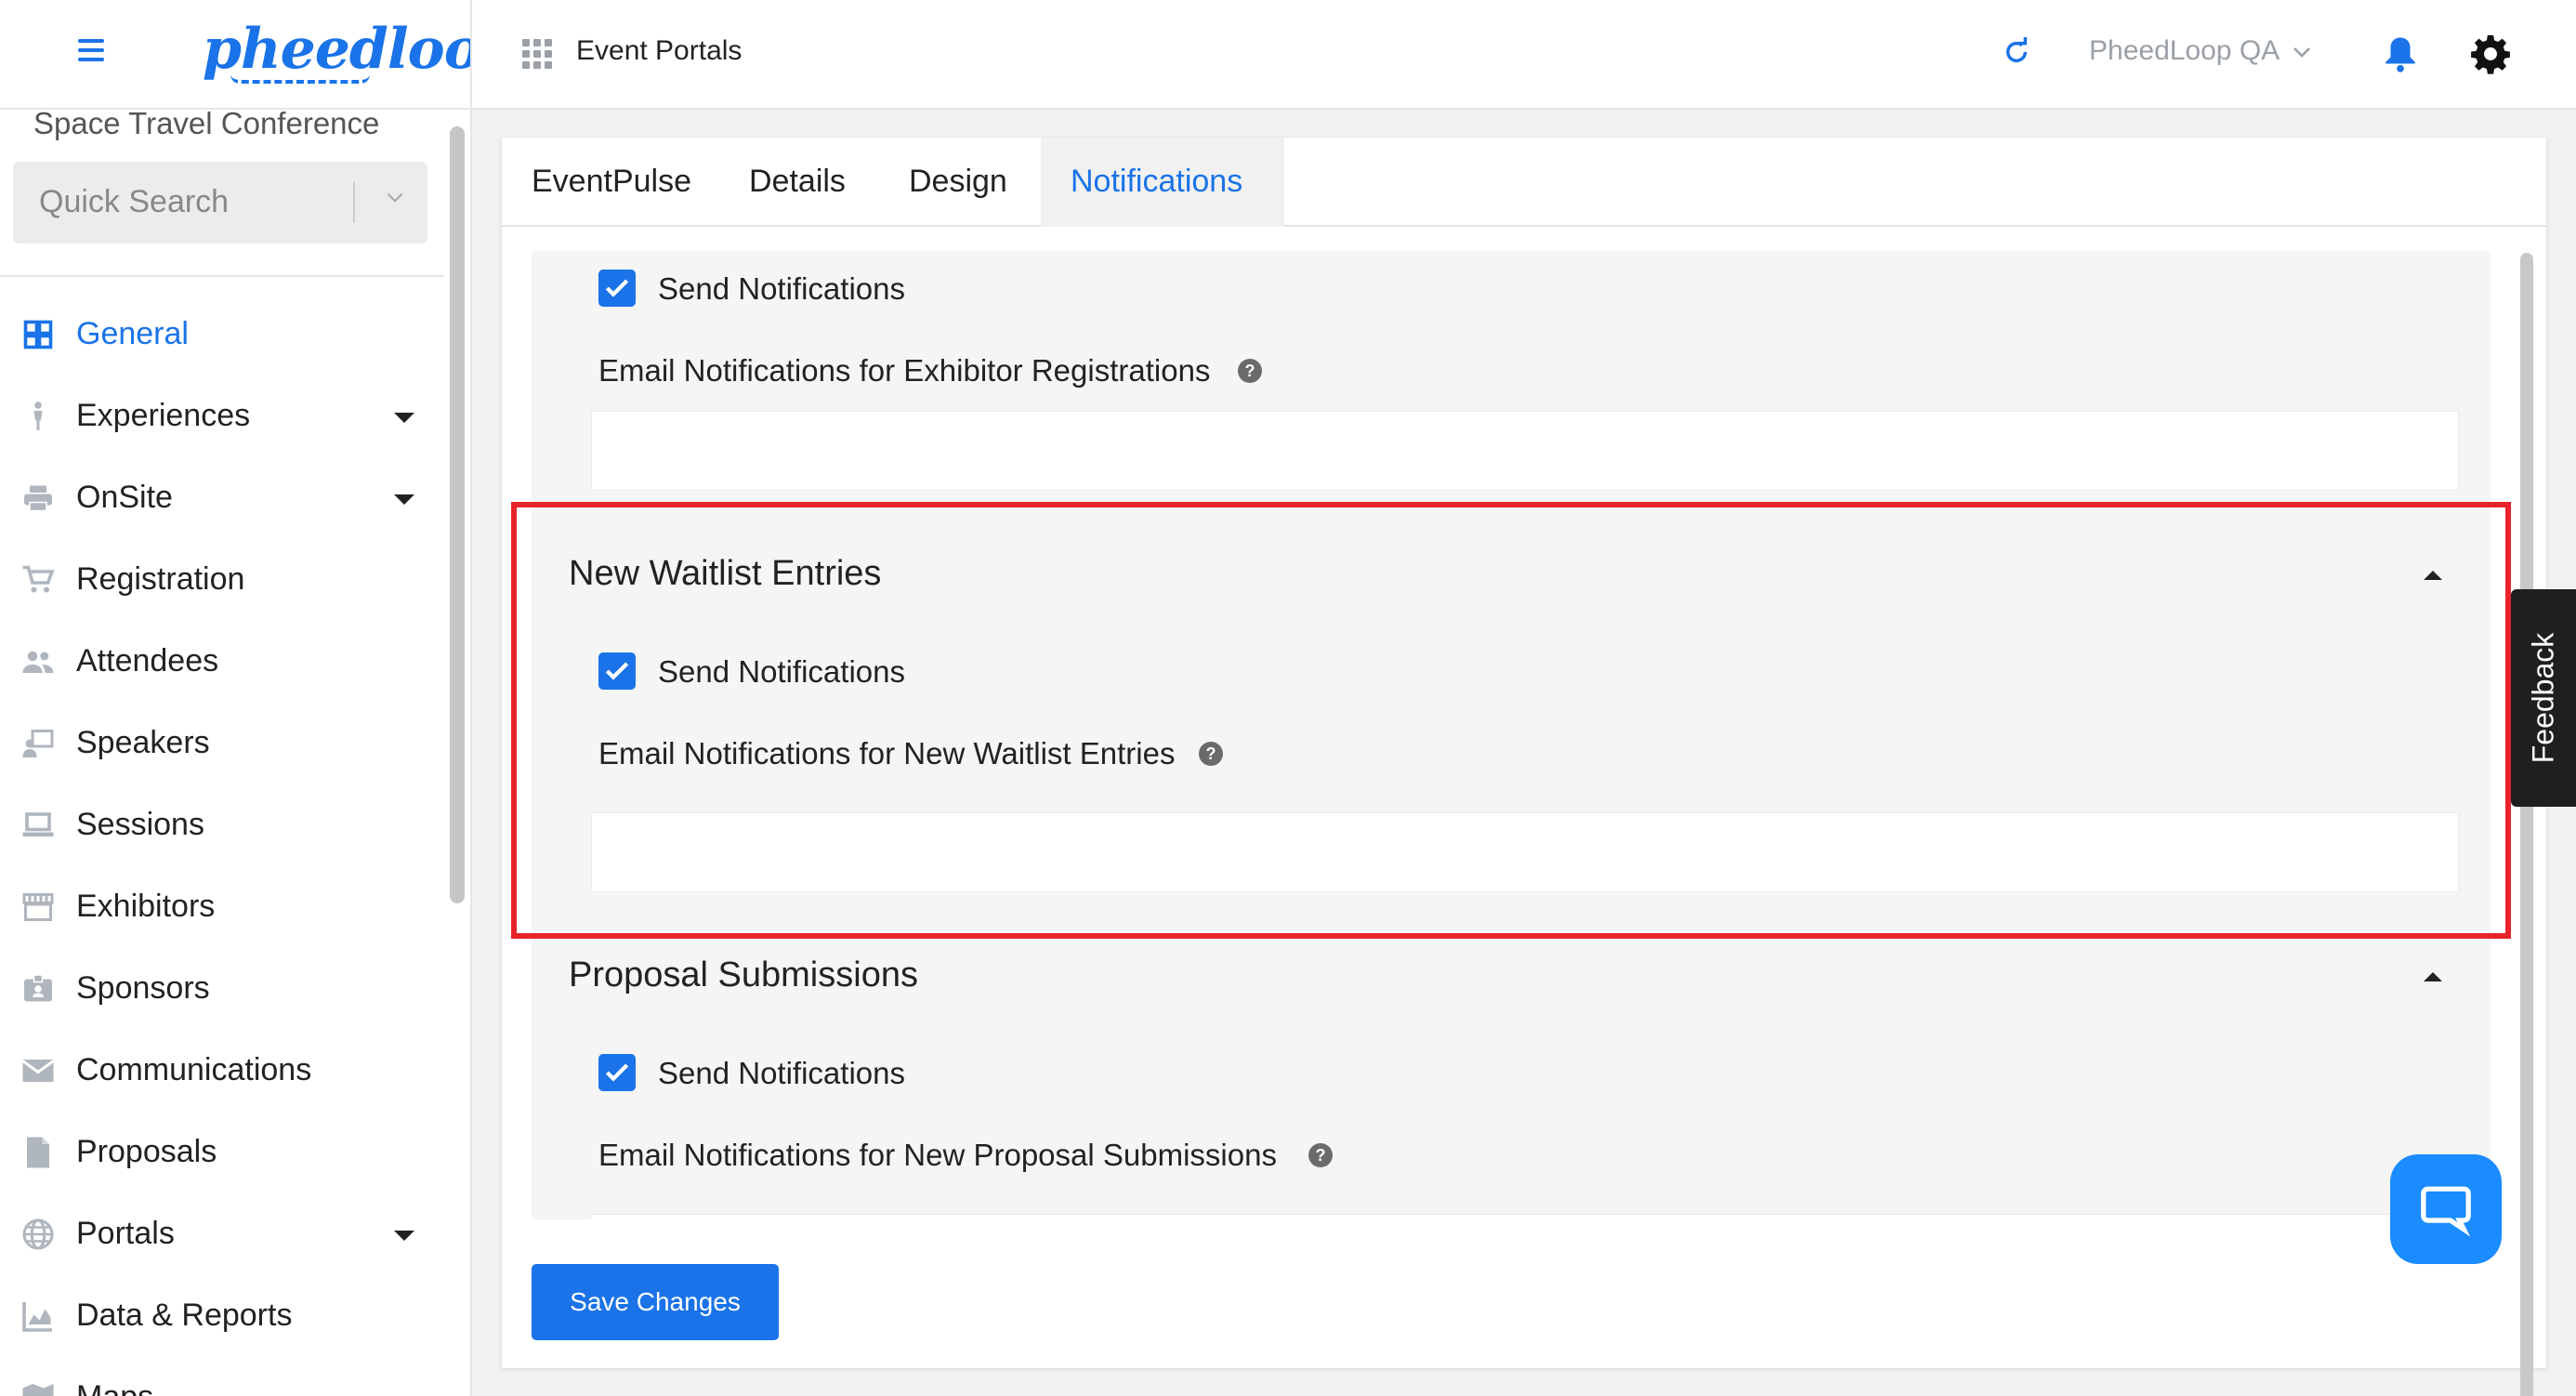 The image size is (2576, 1396). Describe the element at coordinates (2016, 52) in the screenshot. I see `refresh-icon` at that location.